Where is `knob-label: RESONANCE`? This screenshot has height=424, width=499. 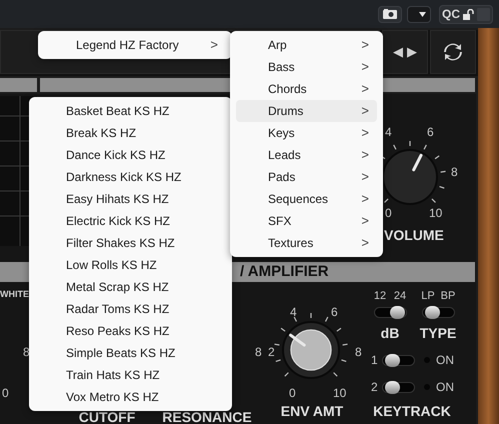
knob-label: RESONANCE is located at coordinates (207, 417).